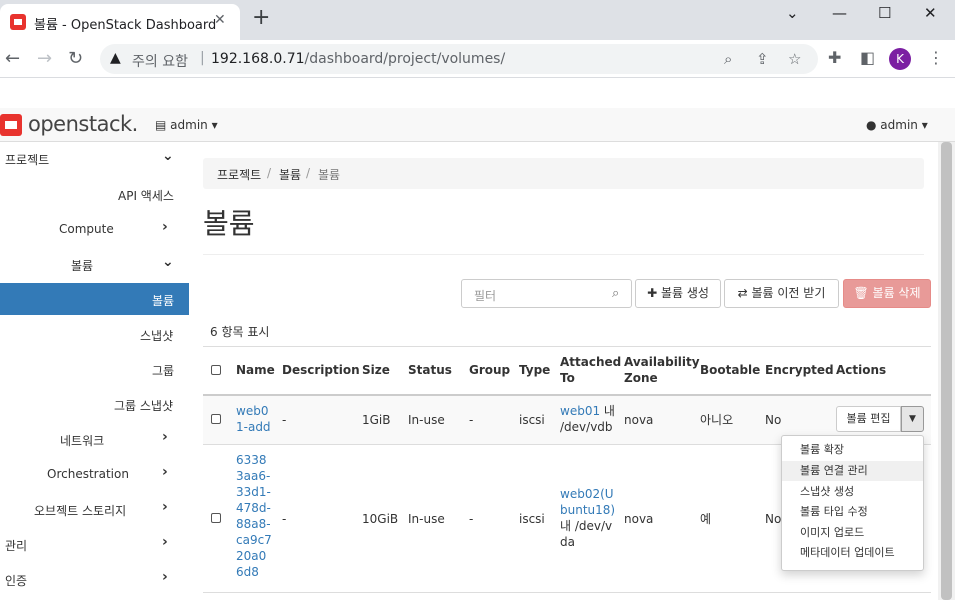 The width and height of the screenshot is (955, 600). I want to click on delete-volumes-label: 볼륨 삭제, so click(896, 293).